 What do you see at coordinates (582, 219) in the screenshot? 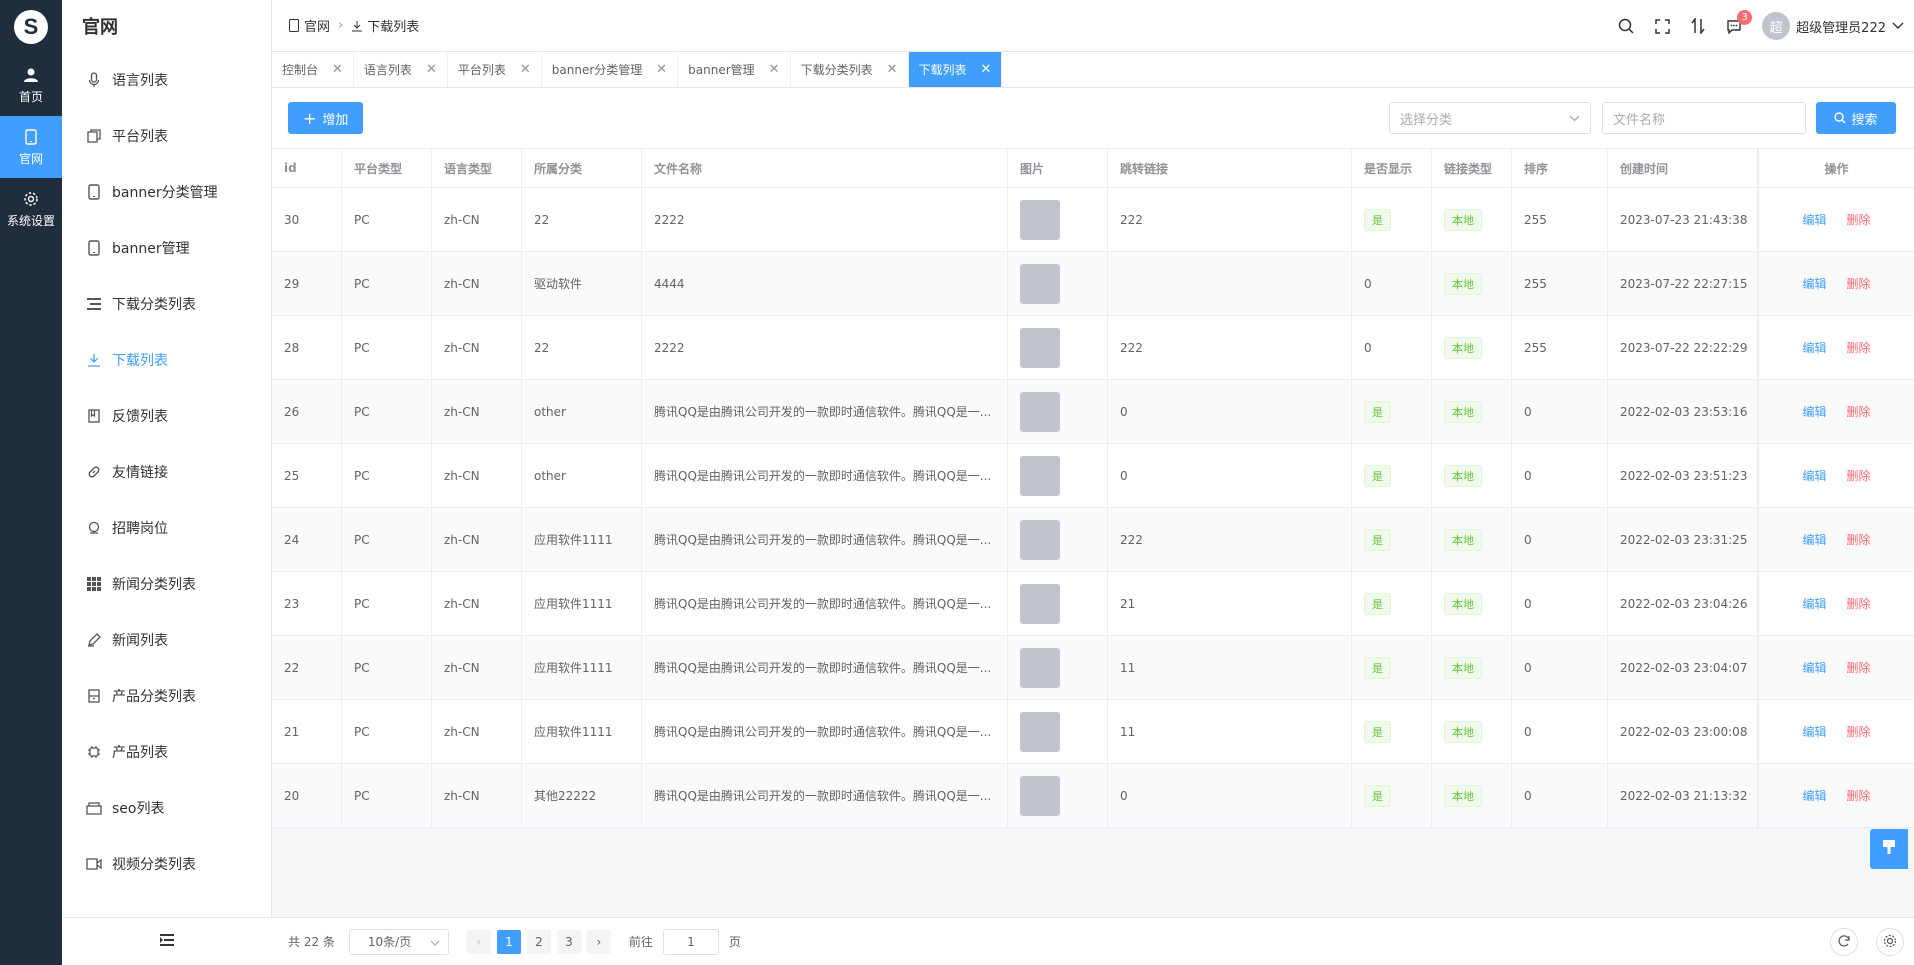
I see `category-cell: 22` at bounding box center [582, 219].